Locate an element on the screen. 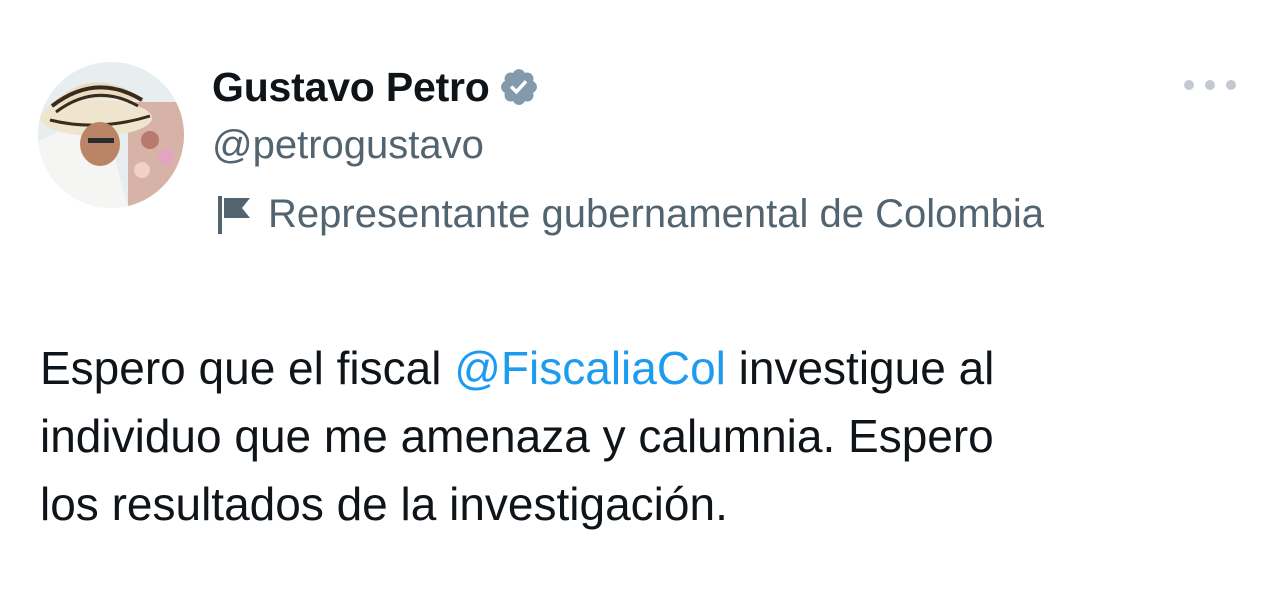 This screenshot has width=1280, height=600. name-row: Gustavo Petro is located at coordinates (376, 87).